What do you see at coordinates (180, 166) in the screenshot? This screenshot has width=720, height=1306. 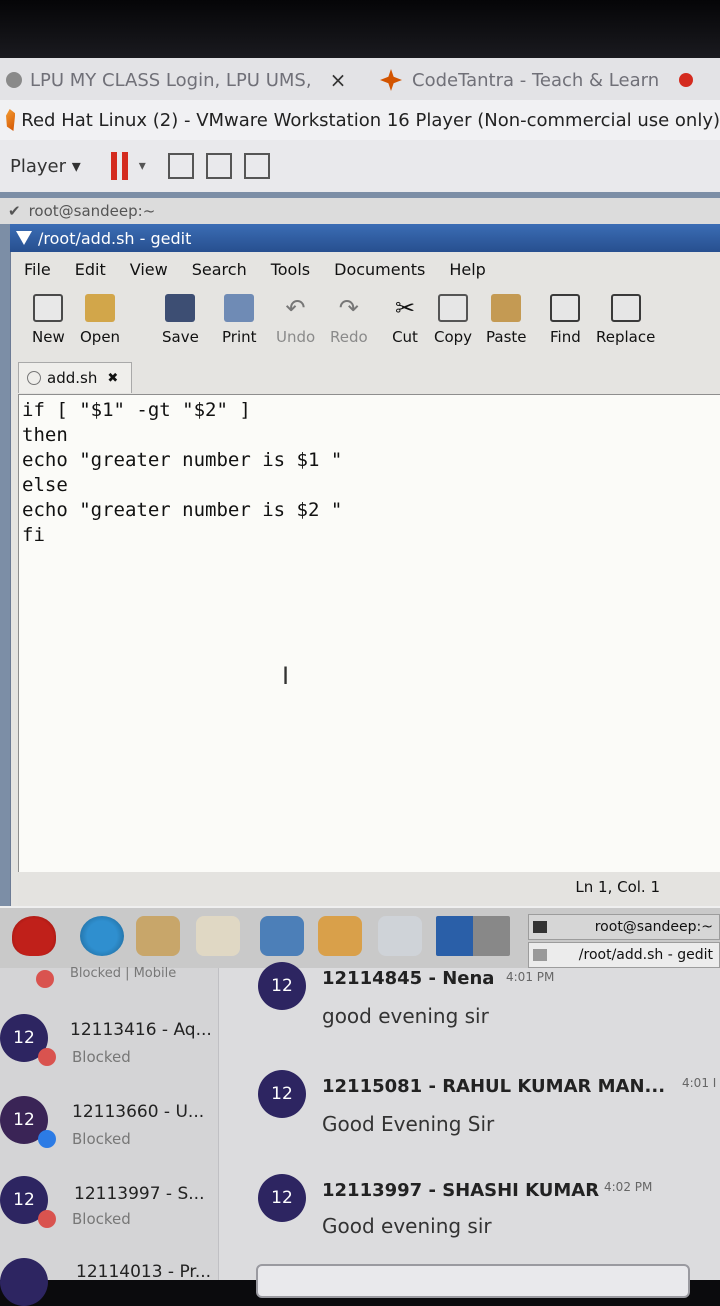 I see `send-ctrl-alt-del-icon` at bounding box center [180, 166].